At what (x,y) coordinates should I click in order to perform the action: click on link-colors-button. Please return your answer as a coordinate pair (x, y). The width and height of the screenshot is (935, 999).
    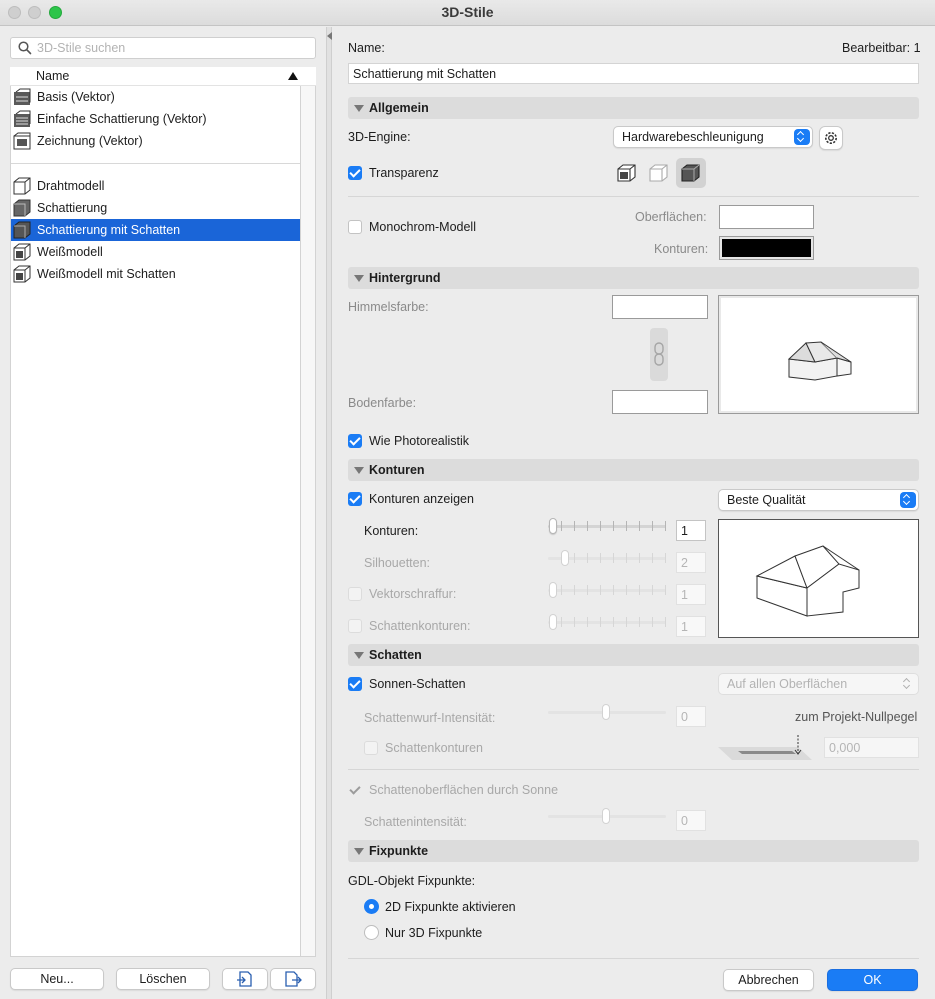
    Looking at the image, I should click on (659, 354).